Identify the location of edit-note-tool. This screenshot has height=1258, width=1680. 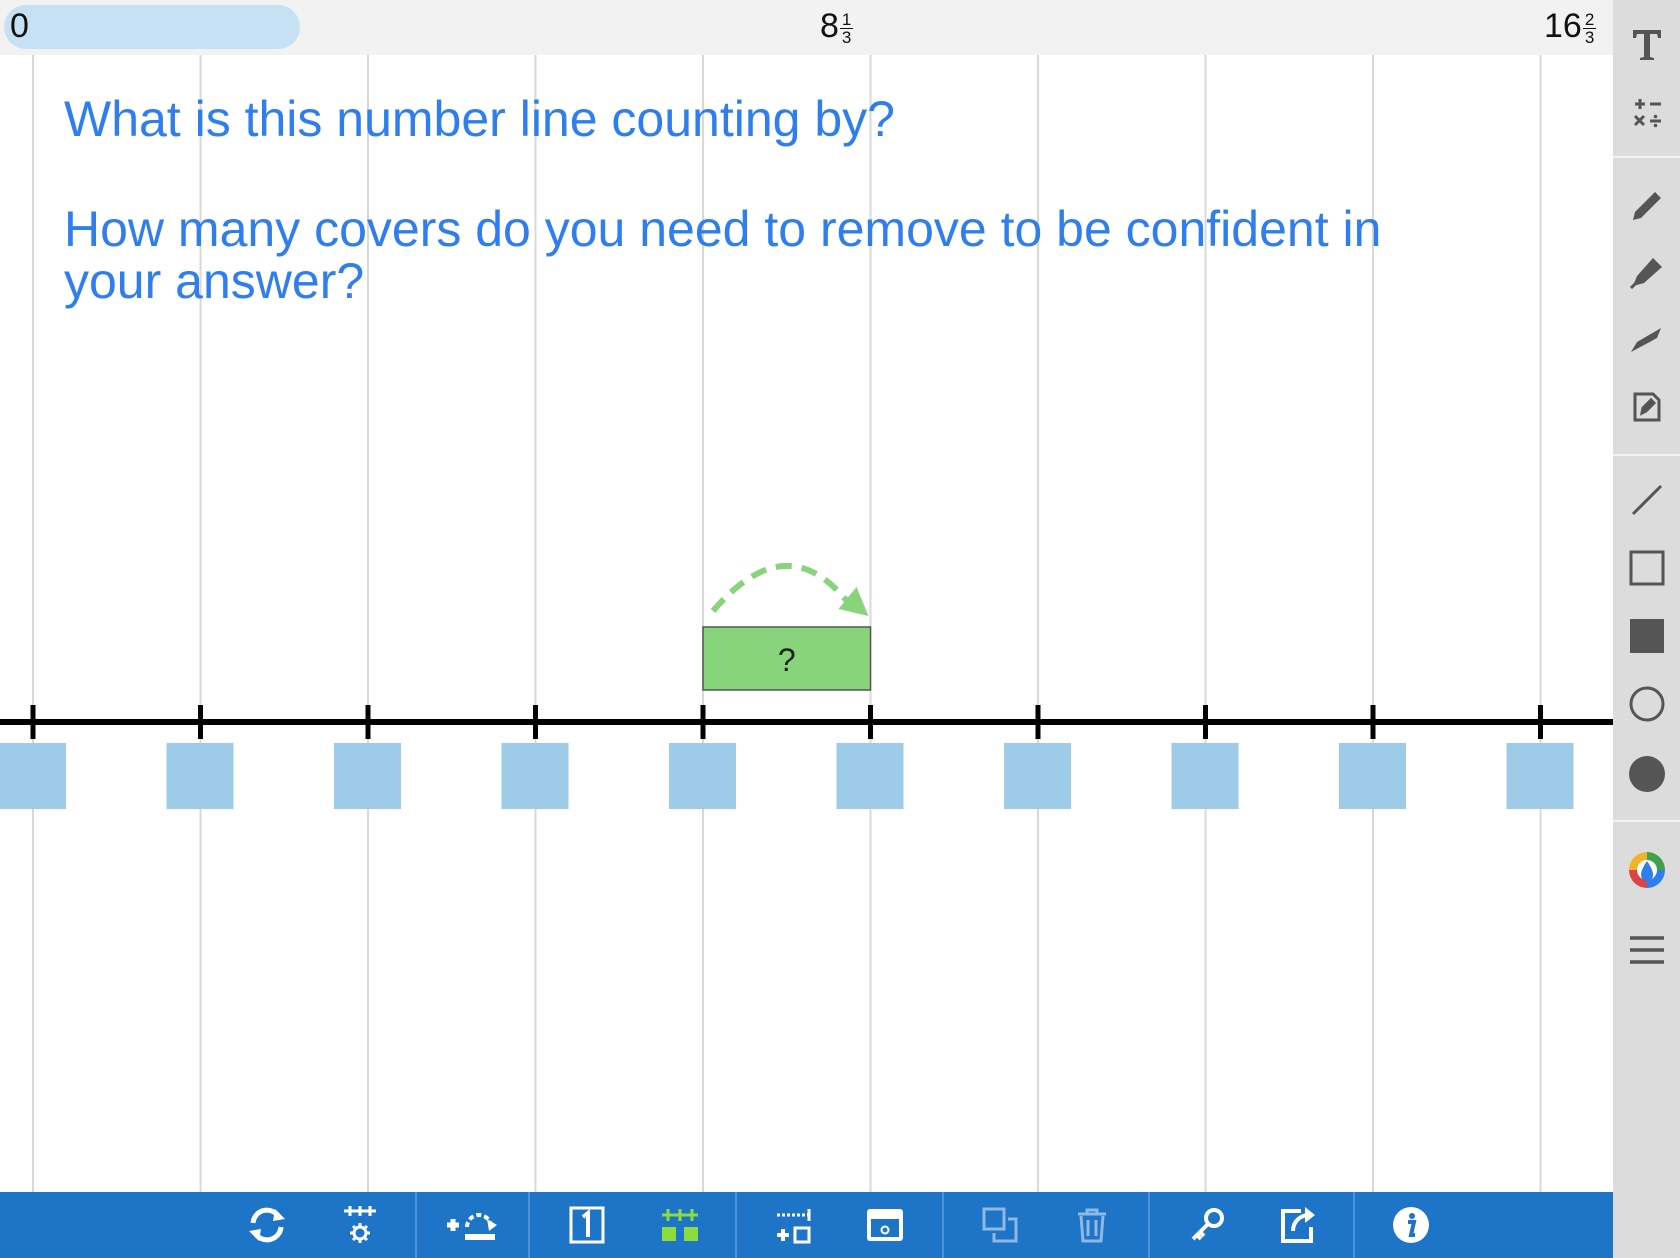
(1646, 406).